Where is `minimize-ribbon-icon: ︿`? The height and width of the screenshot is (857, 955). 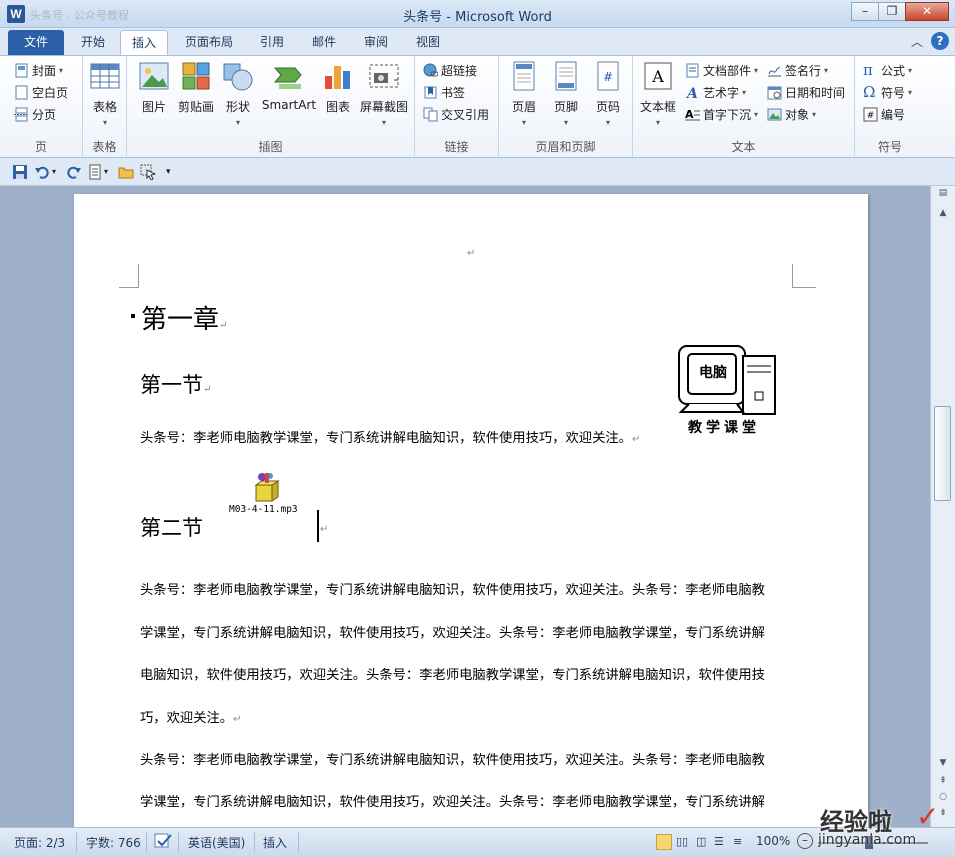 minimize-ribbon-icon: ︿ is located at coordinates (917, 41).